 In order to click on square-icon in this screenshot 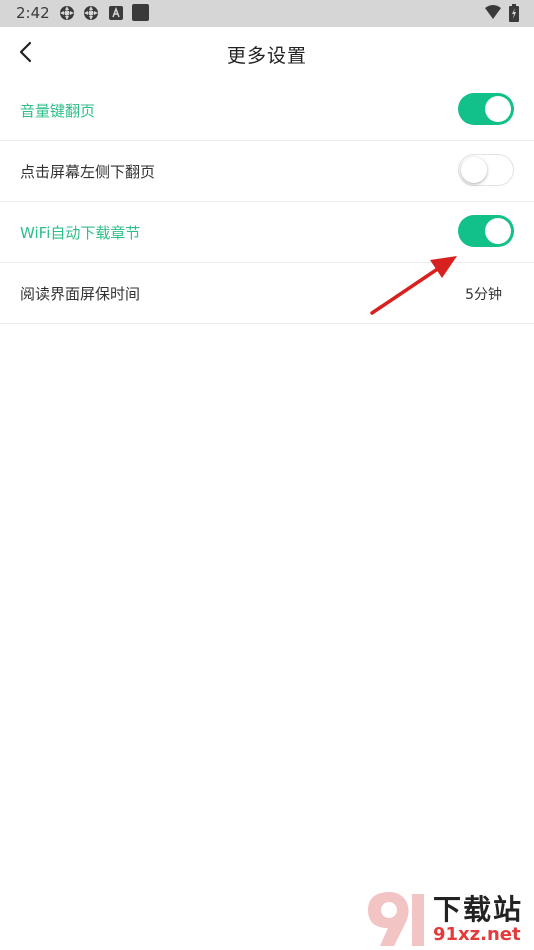, I will do `click(140, 12)`.